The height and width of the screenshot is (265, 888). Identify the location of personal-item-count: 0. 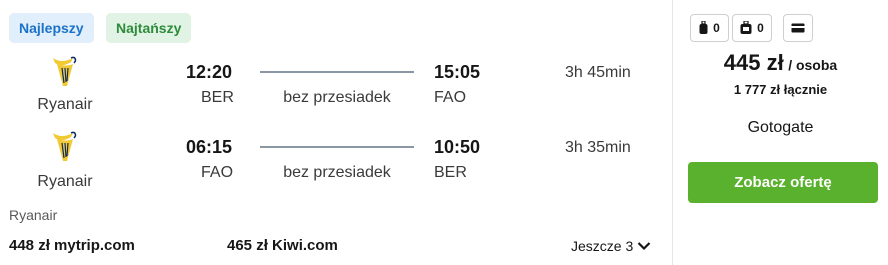
(716, 28).